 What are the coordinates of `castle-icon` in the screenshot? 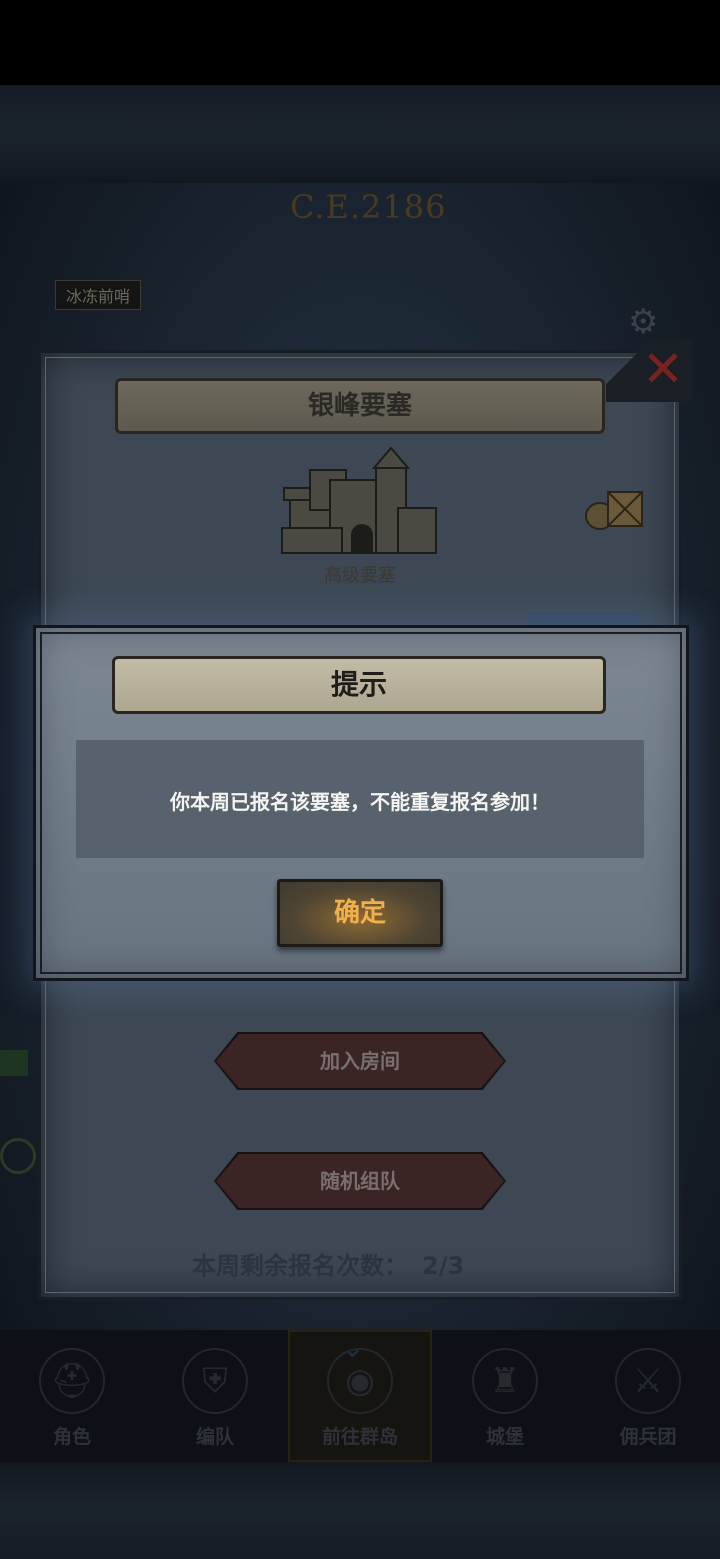 It's located at (359, 500).